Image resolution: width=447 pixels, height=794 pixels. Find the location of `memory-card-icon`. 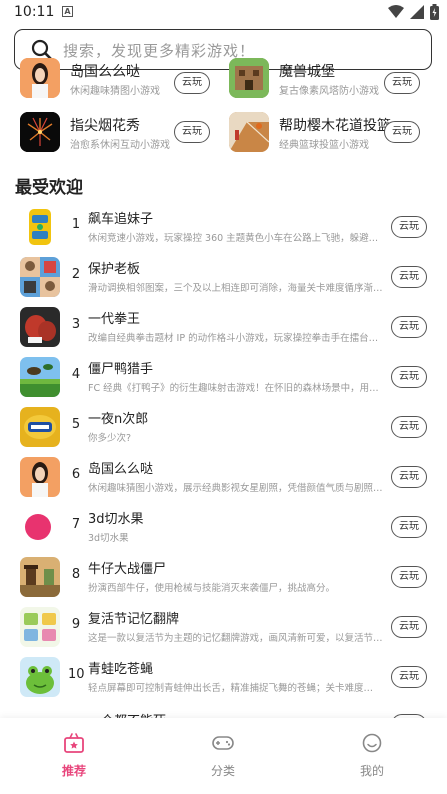

memory-card-icon is located at coordinates (40, 627).